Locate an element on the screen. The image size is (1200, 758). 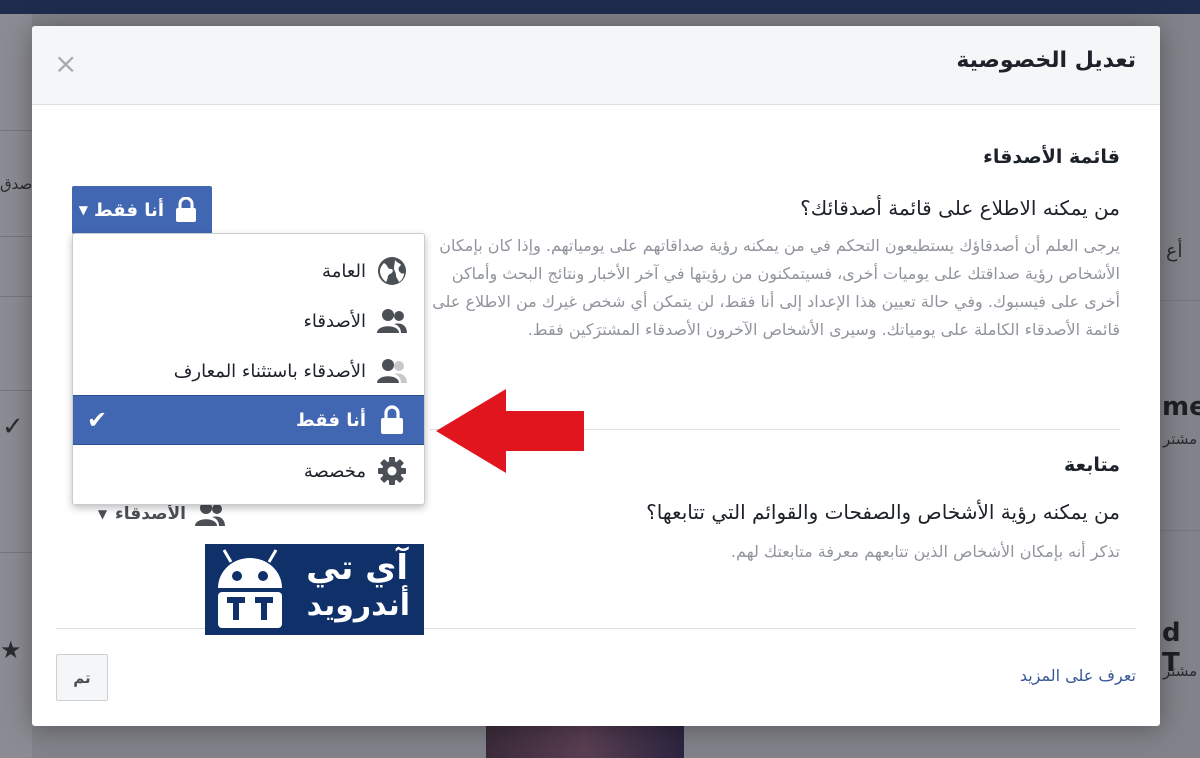
background-text-fragment: me is located at coordinates (1181, 407).